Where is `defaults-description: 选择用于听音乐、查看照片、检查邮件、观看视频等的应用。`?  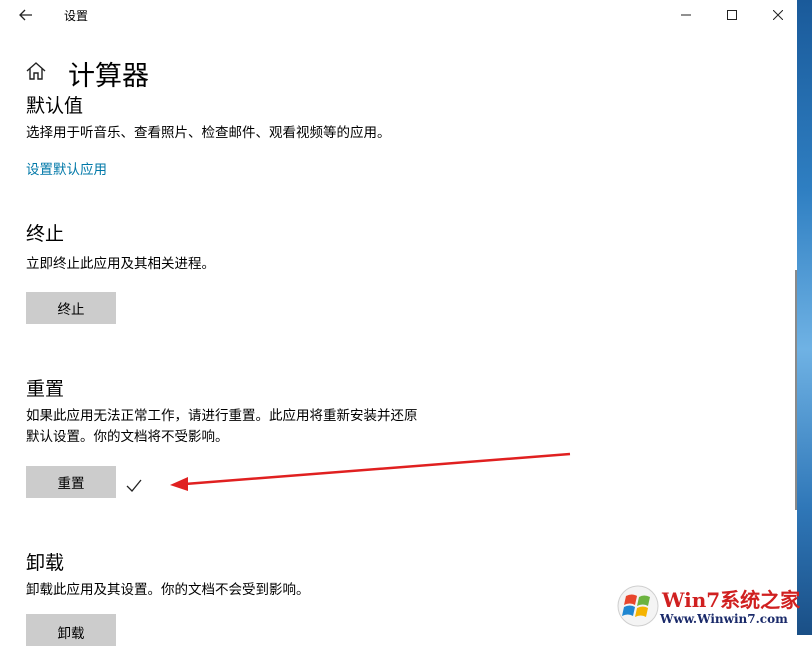
defaults-description: 选择用于听音乐、查看照片、检查邮件、观看视频等的应用。 is located at coordinates (208, 133).